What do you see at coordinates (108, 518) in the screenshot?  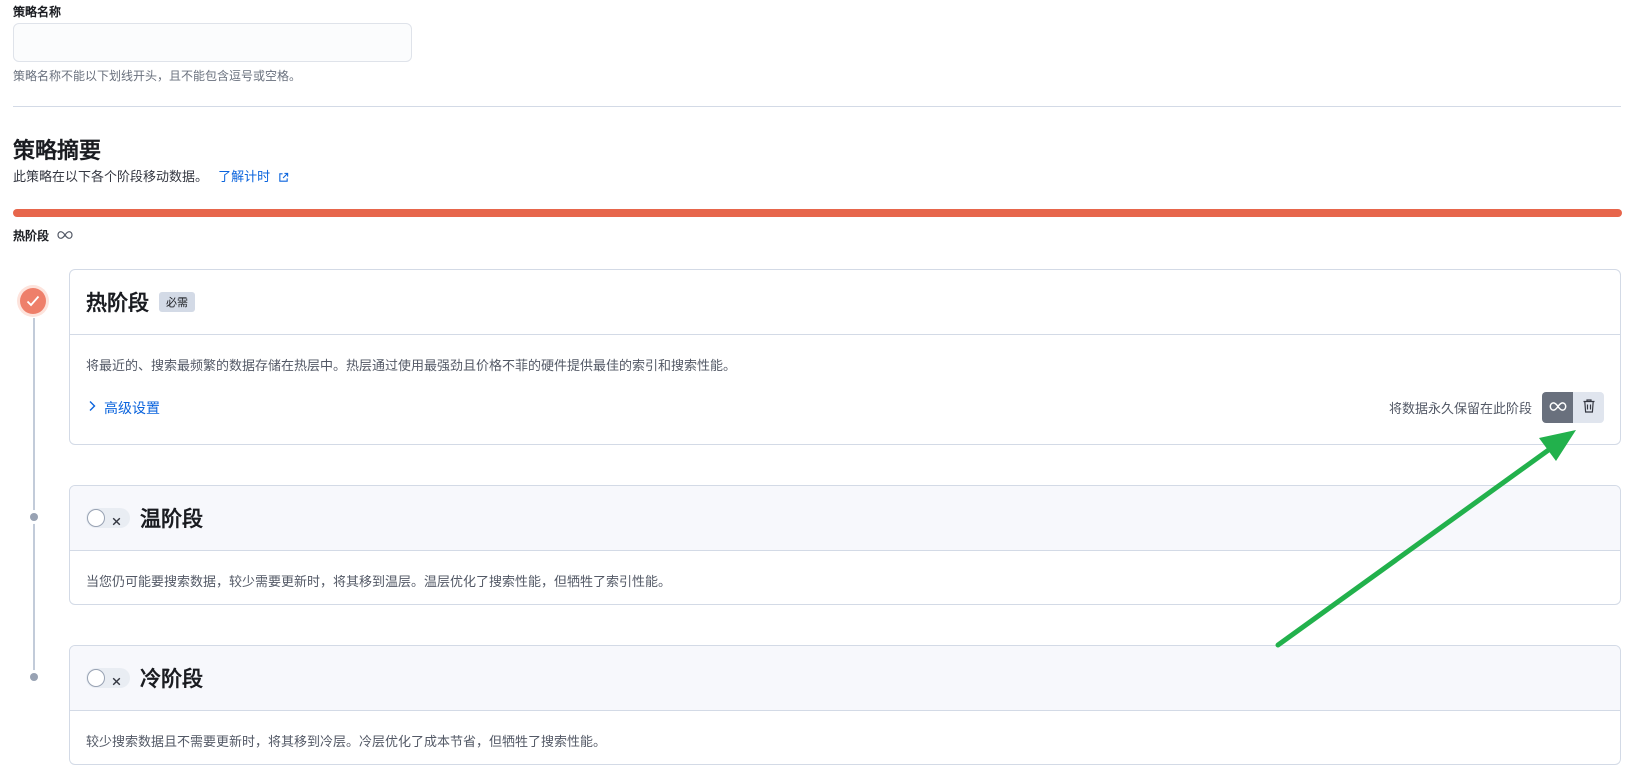 I see `warm-phase-toggle` at bounding box center [108, 518].